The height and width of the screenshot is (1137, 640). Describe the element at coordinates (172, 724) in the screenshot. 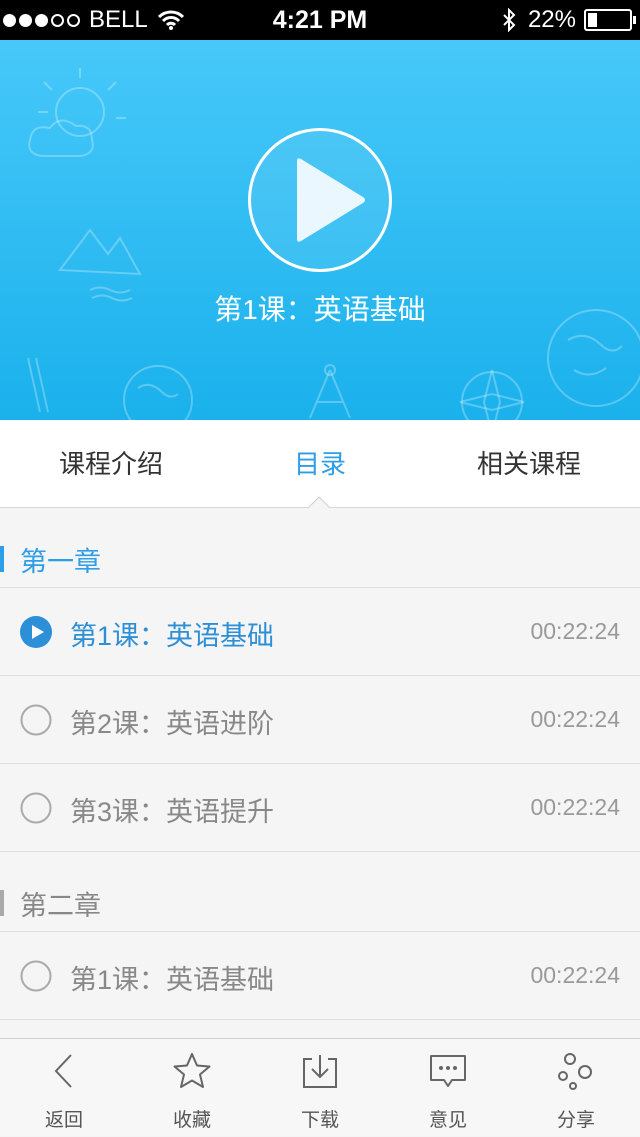

I see `lesson-title: 第2课：英语进阶` at that location.